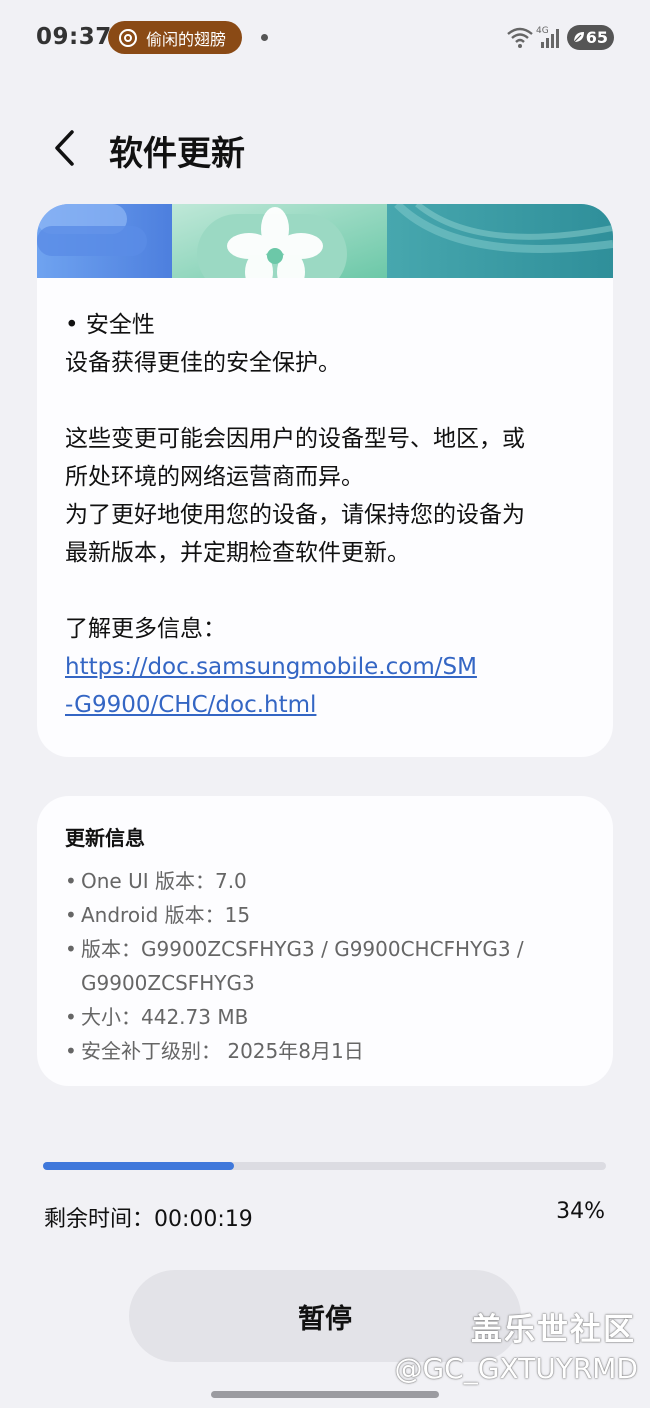 The width and height of the screenshot is (650, 1408). I want to click on info-item: • 大小：442.73 MB, so click(157, 1017).